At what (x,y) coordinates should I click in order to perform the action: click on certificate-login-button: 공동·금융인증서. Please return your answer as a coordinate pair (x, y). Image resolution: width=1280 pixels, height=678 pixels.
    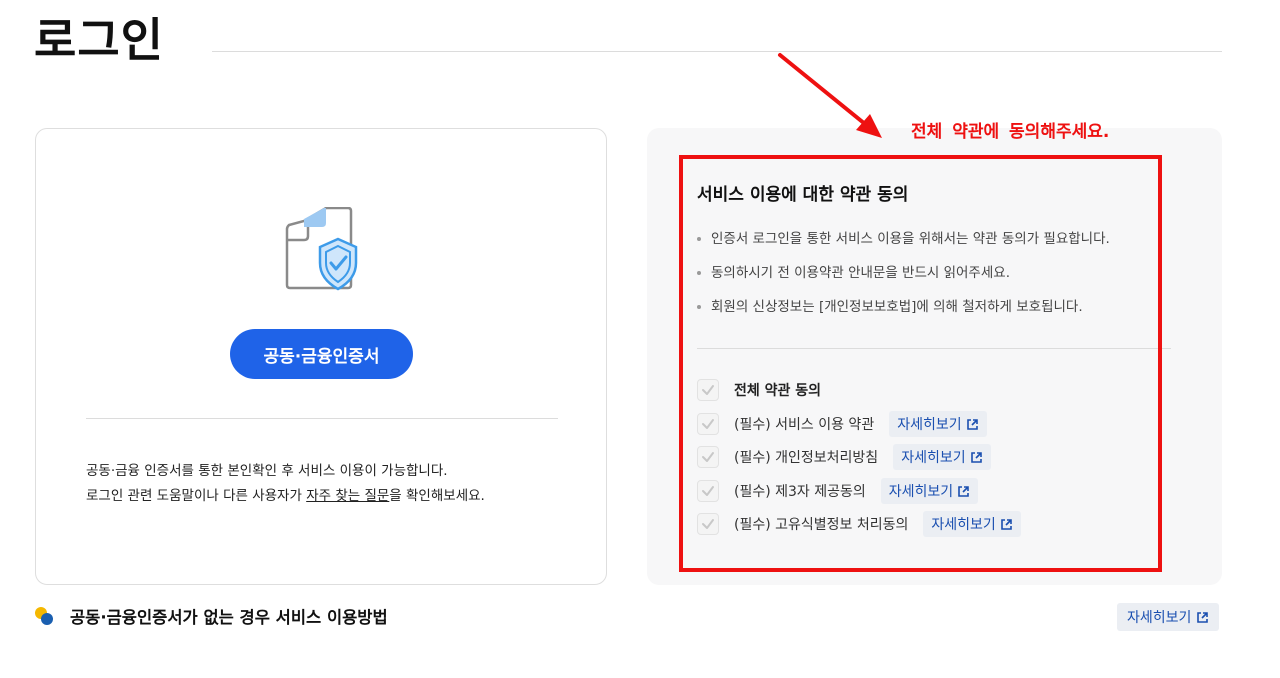
    Looking at the image, I should click on (321, 354).